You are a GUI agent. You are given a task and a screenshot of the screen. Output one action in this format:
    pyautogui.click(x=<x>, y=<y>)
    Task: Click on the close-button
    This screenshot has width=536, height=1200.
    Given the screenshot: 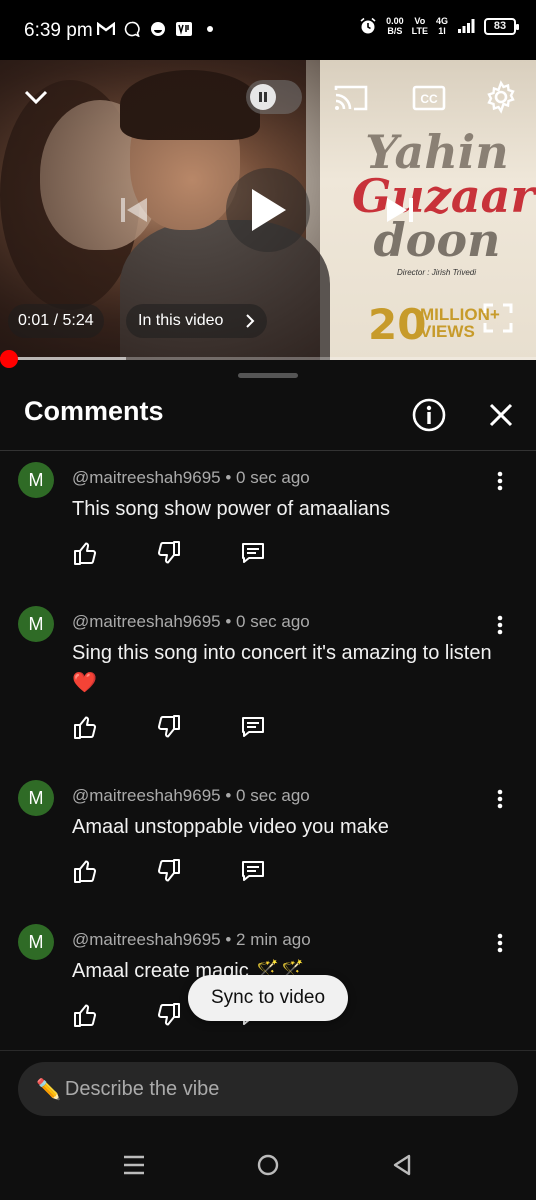 What is the action you would take?
    pyautogui.click(x=501, y=415)
    